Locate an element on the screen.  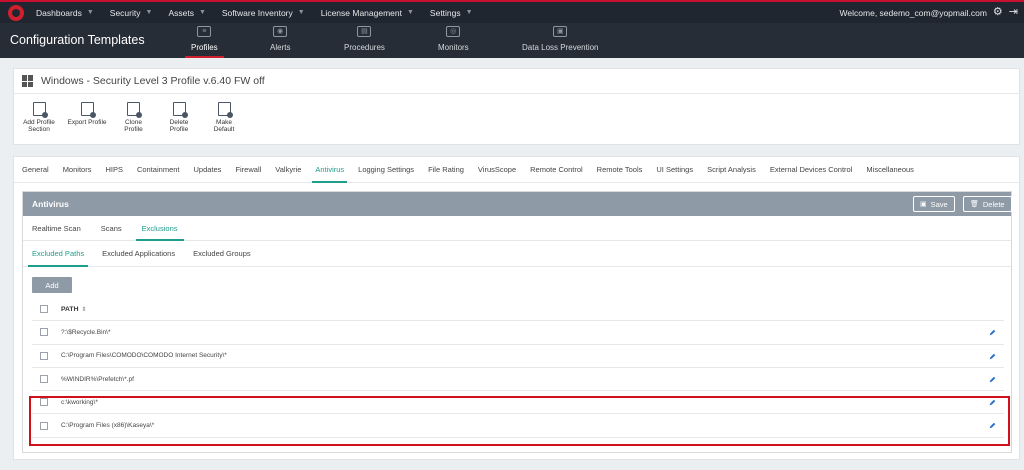
tab-label: Profiles is located at coordinates (204, 47).